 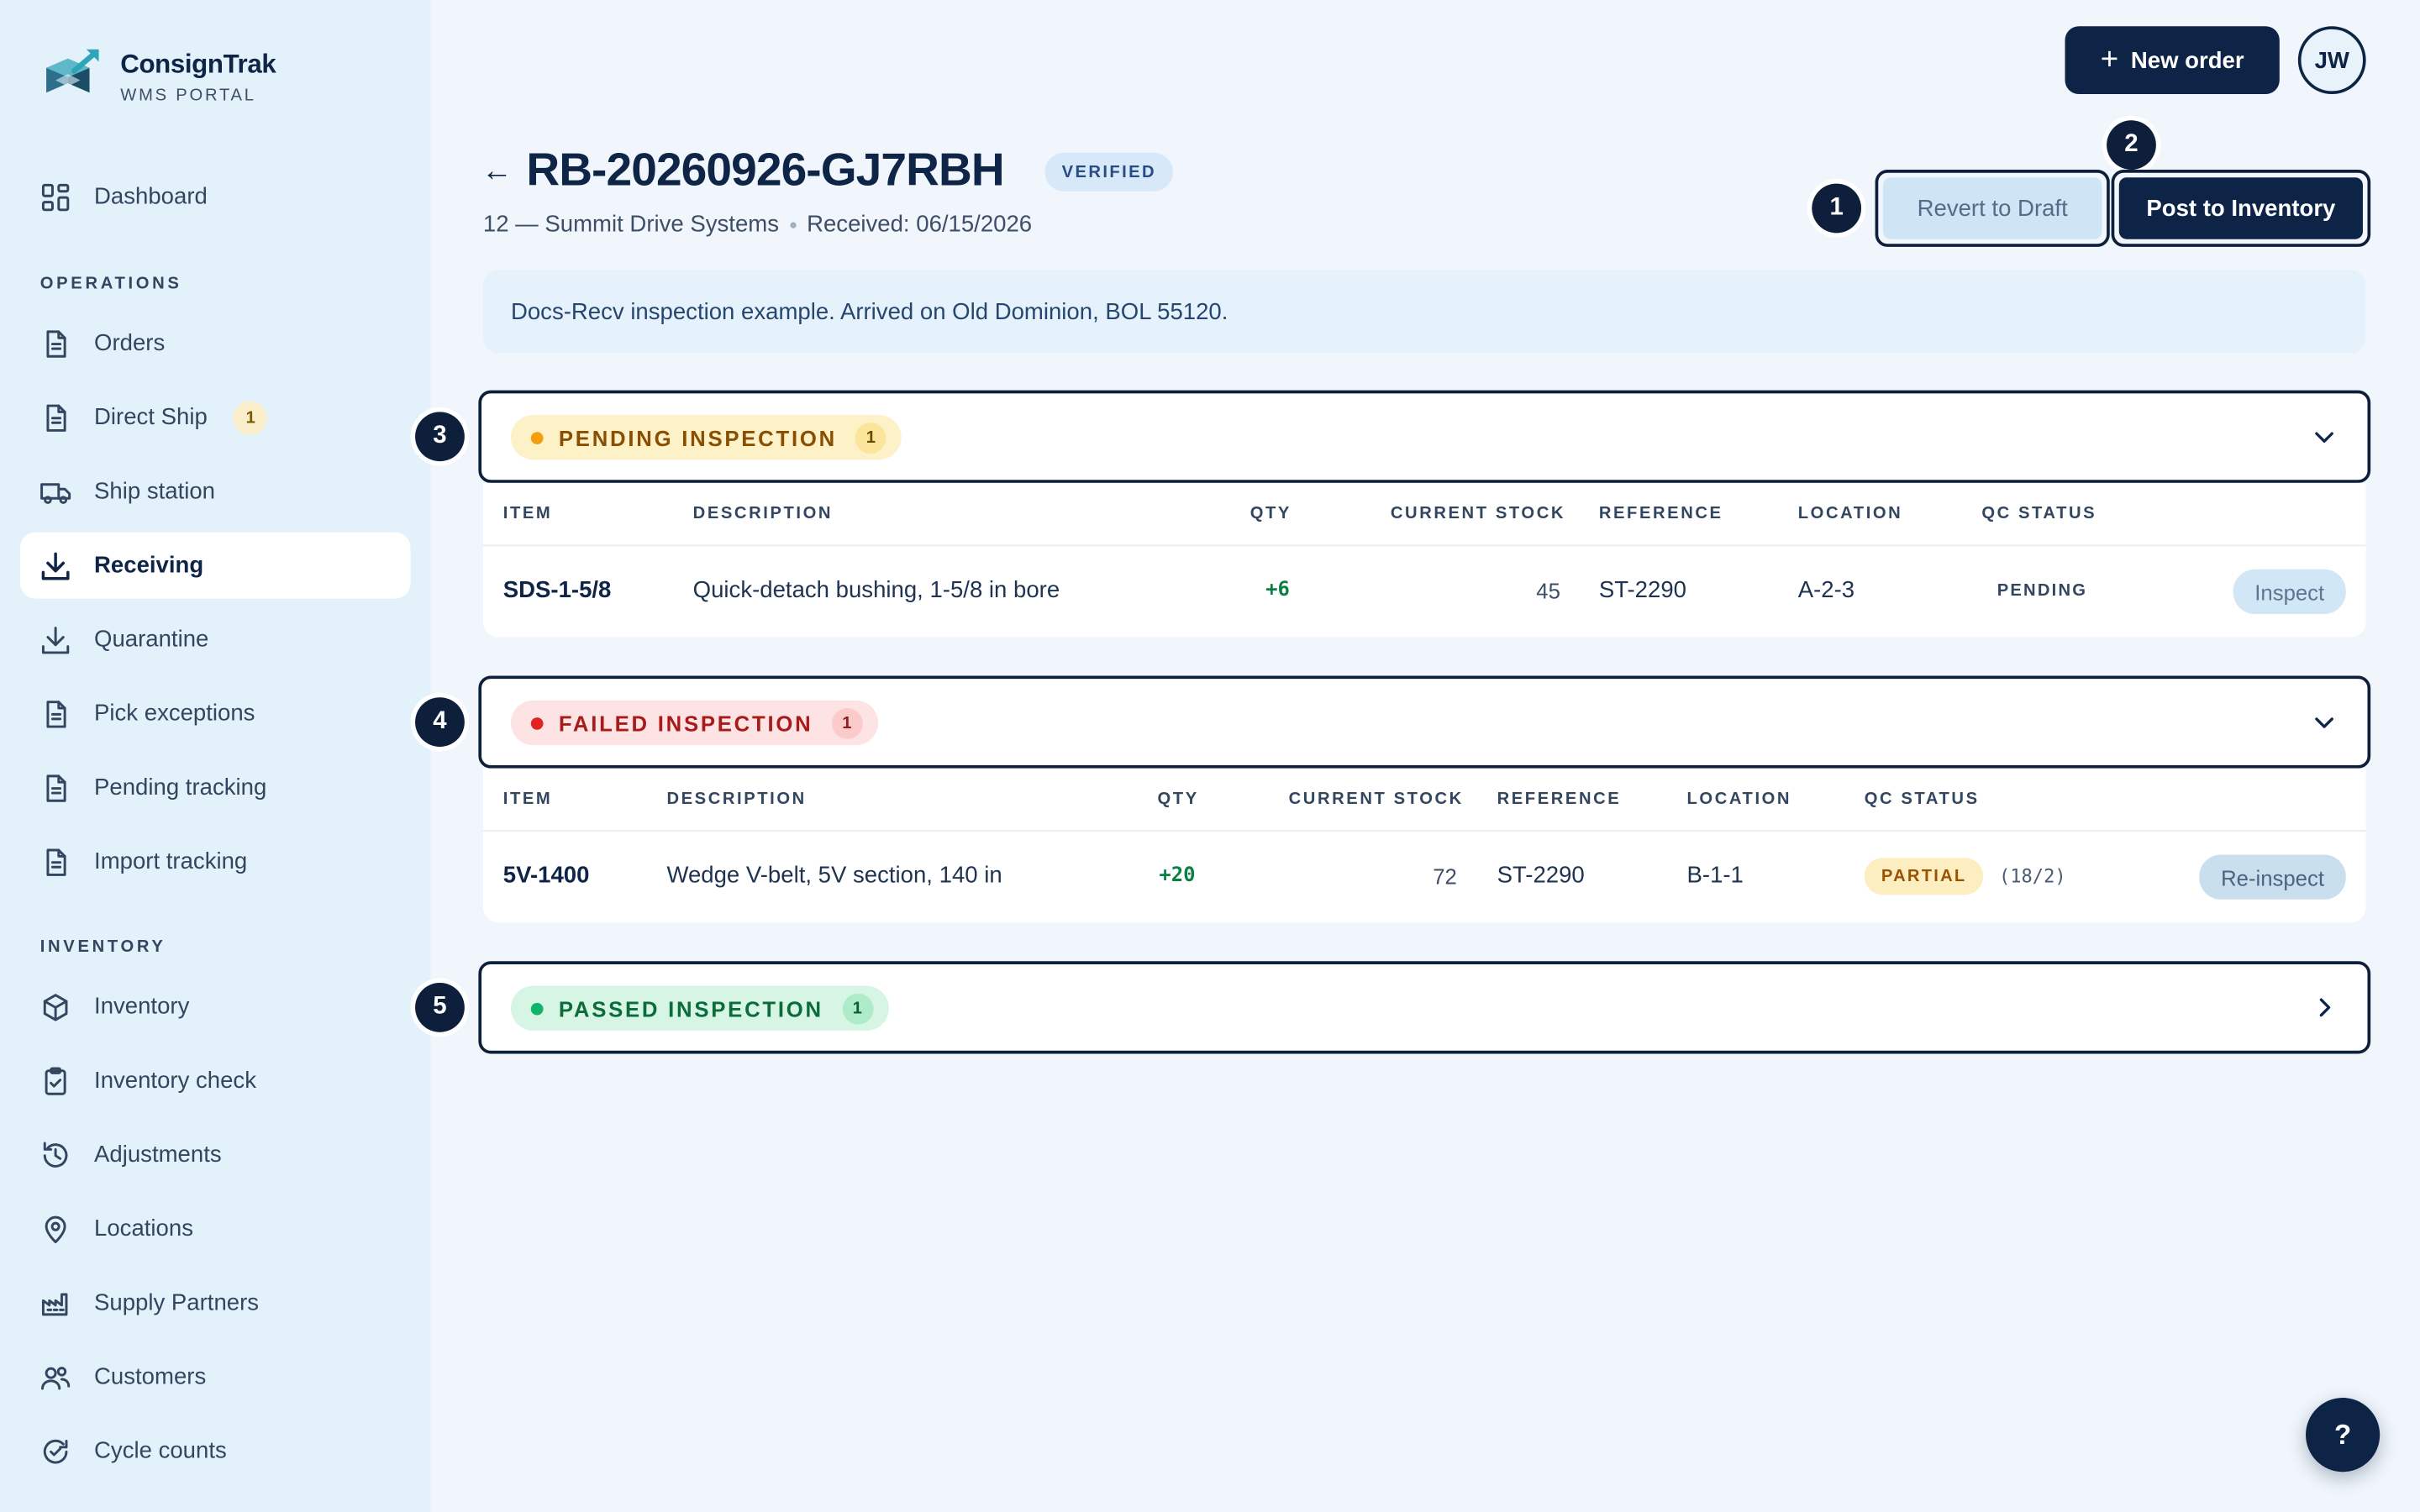 I want to click on refresh-check-icon, so click(x=55, y=1451).